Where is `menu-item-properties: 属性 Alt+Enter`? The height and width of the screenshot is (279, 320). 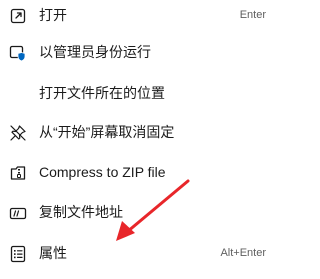 menu-item-properties: 属性 Alt+Enter is located at coordinates (137, 253).